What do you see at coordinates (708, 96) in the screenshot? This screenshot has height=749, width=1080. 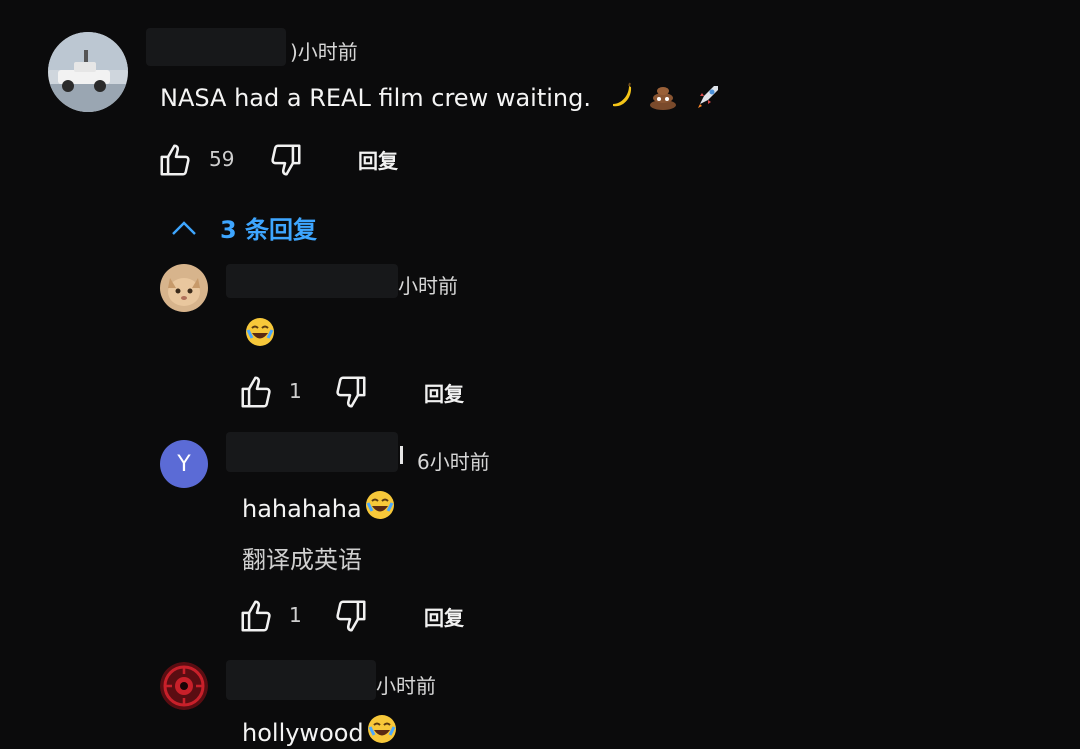 I see `rocket-emoji` at bounding box center [708, 96].